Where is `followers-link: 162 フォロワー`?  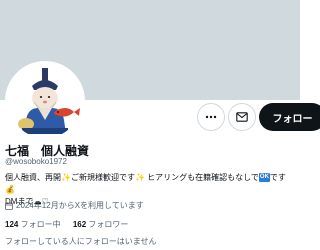 followers-link: 162 フォロワー is located at coordinates (101, 224).